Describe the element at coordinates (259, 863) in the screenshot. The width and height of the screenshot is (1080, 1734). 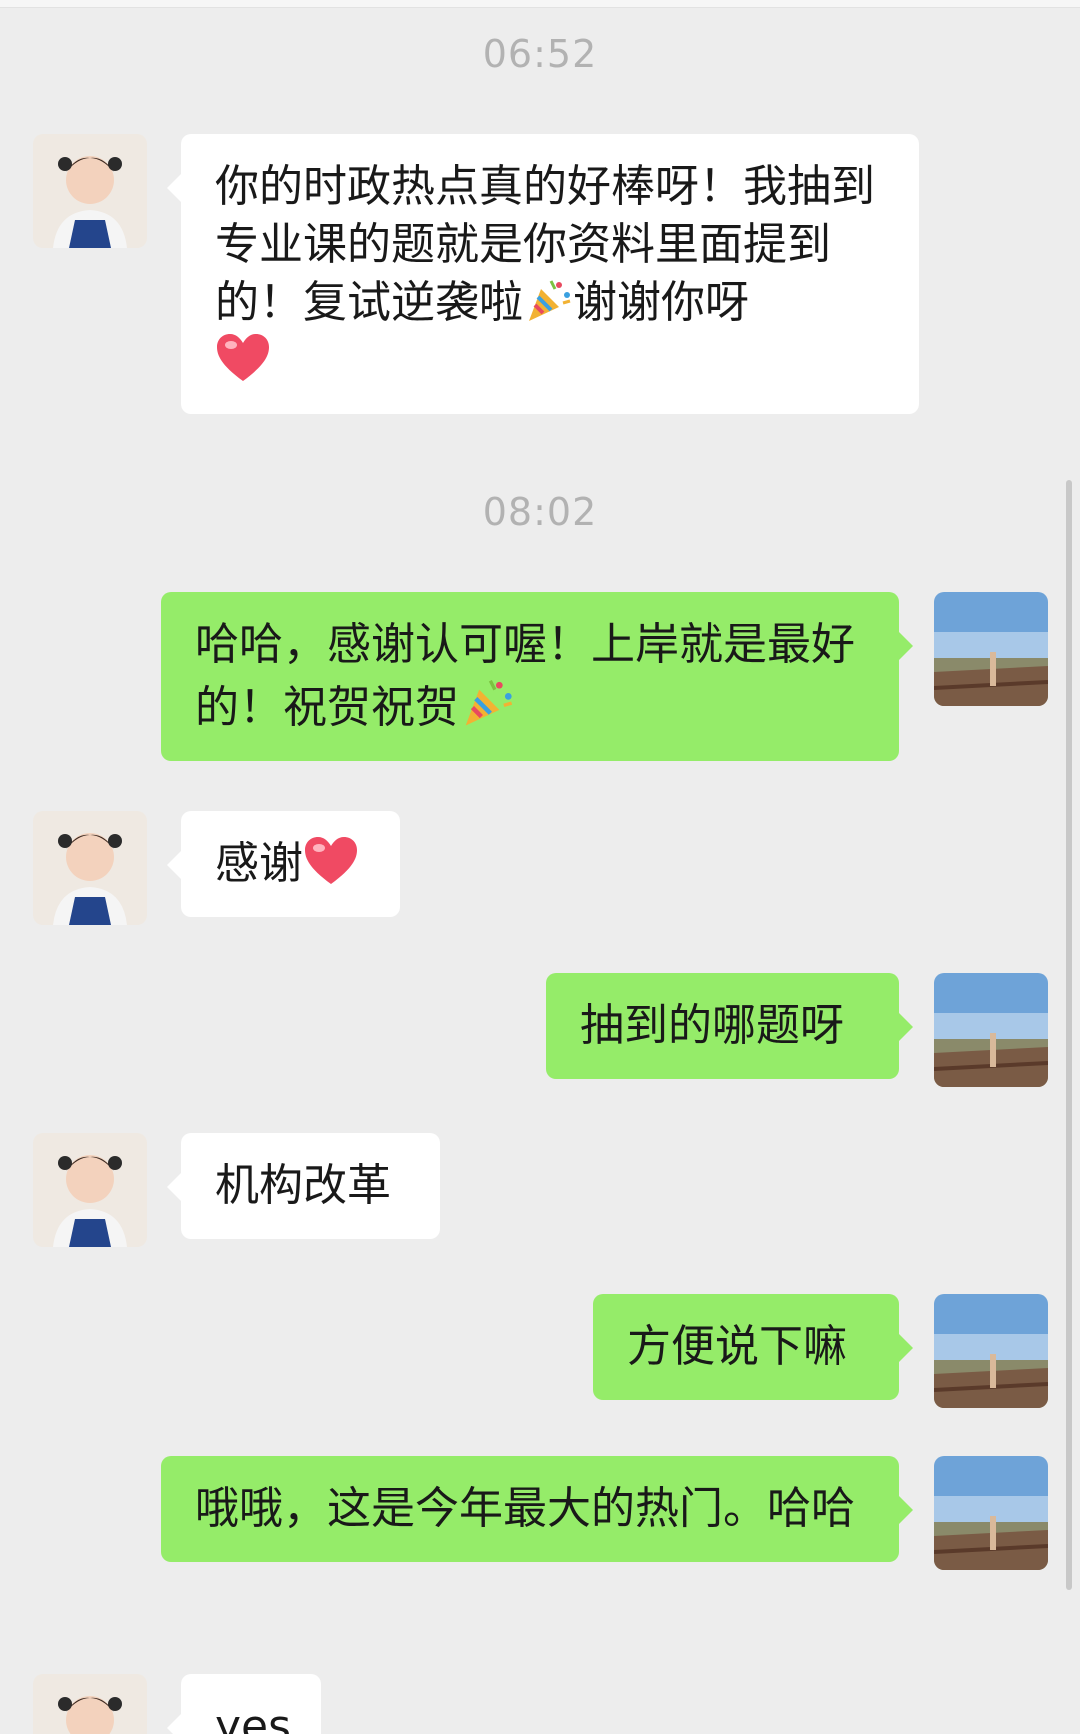
I see `message-text: 感谢` at that location.